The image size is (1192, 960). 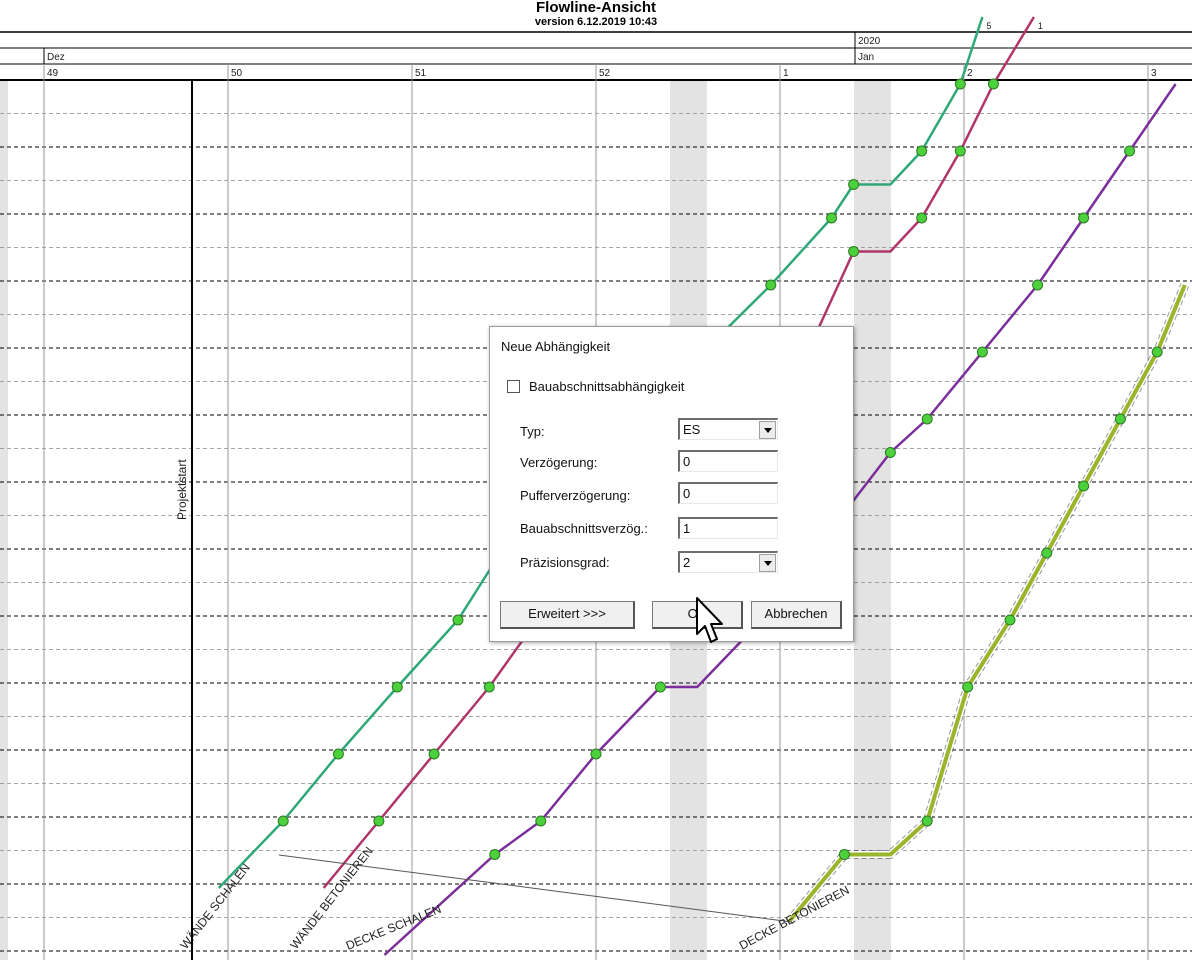 I want to click on praezisionsgrad-select: 2, so click(x=728, y=562).